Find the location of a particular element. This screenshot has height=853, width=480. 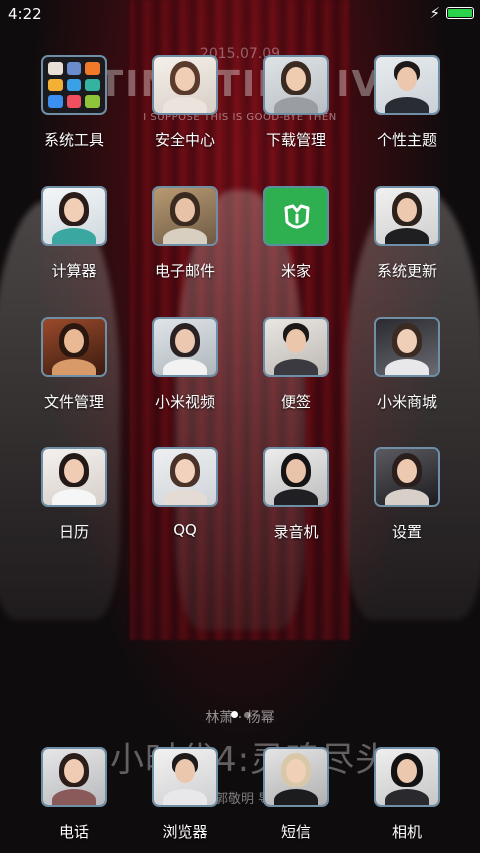

app-settings: 设置 is located at coordinates (407, 494).